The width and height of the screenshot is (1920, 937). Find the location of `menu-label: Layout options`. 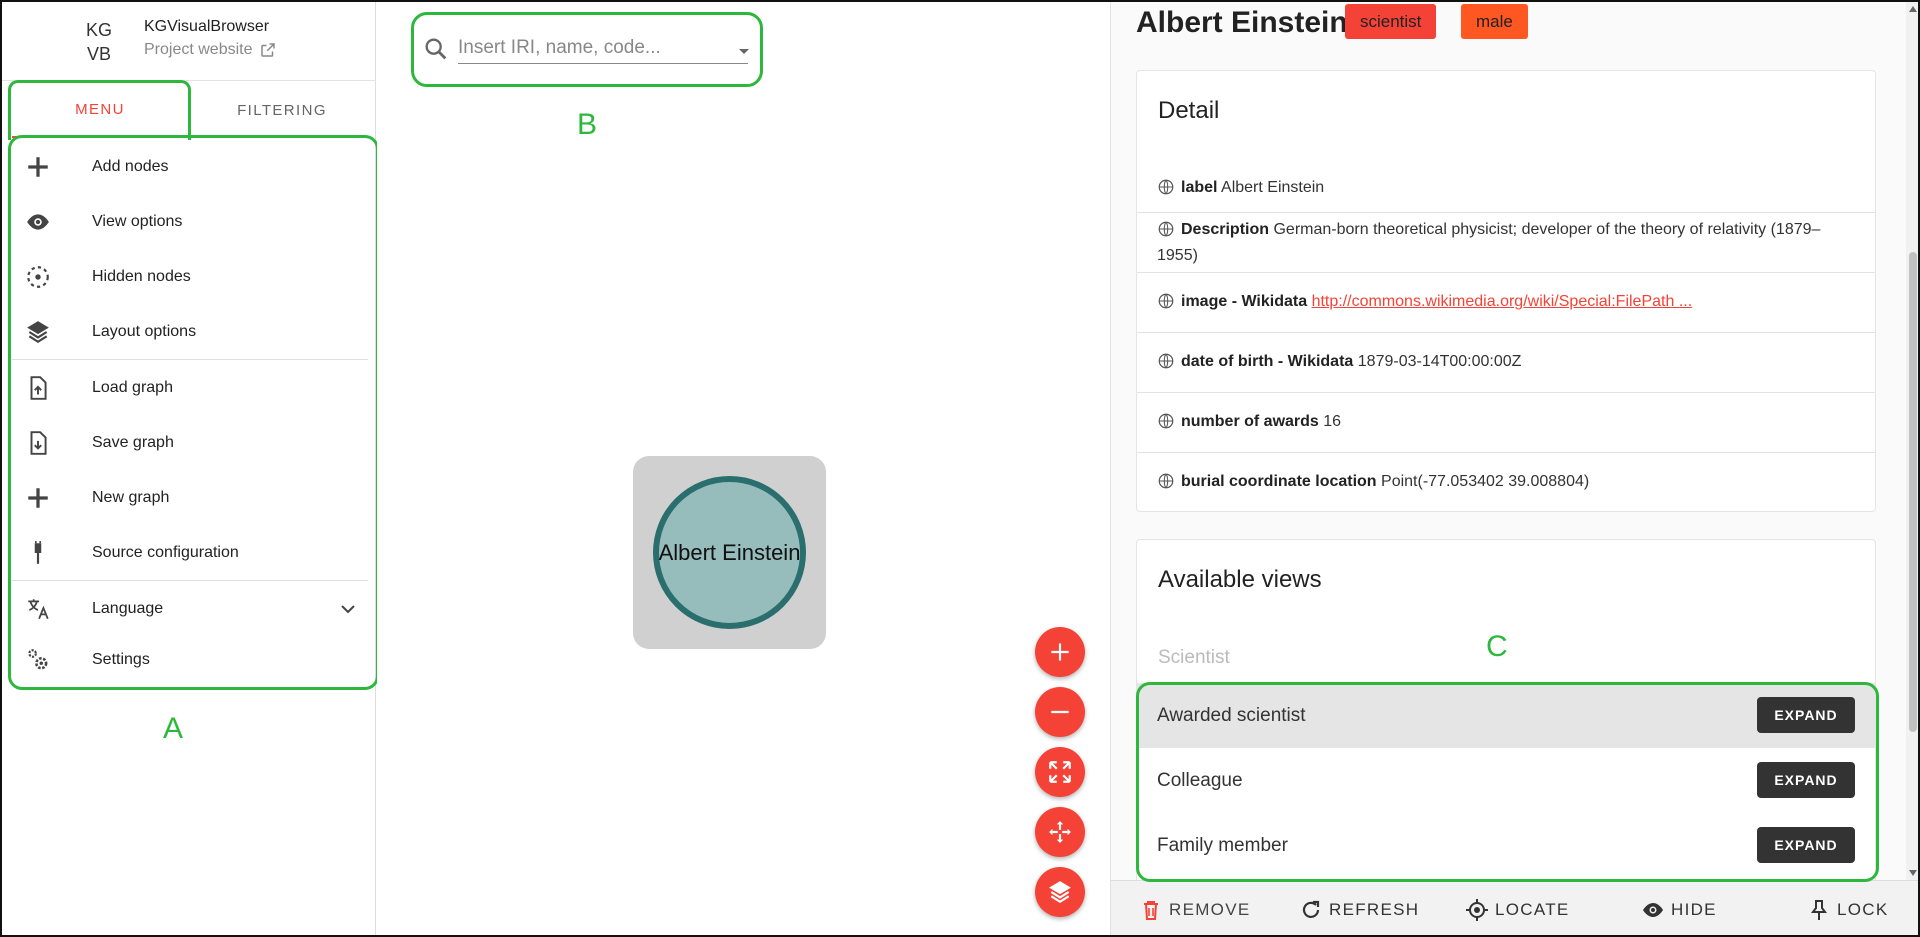

menu-label: Layout options is located at coordinates (144, 331).